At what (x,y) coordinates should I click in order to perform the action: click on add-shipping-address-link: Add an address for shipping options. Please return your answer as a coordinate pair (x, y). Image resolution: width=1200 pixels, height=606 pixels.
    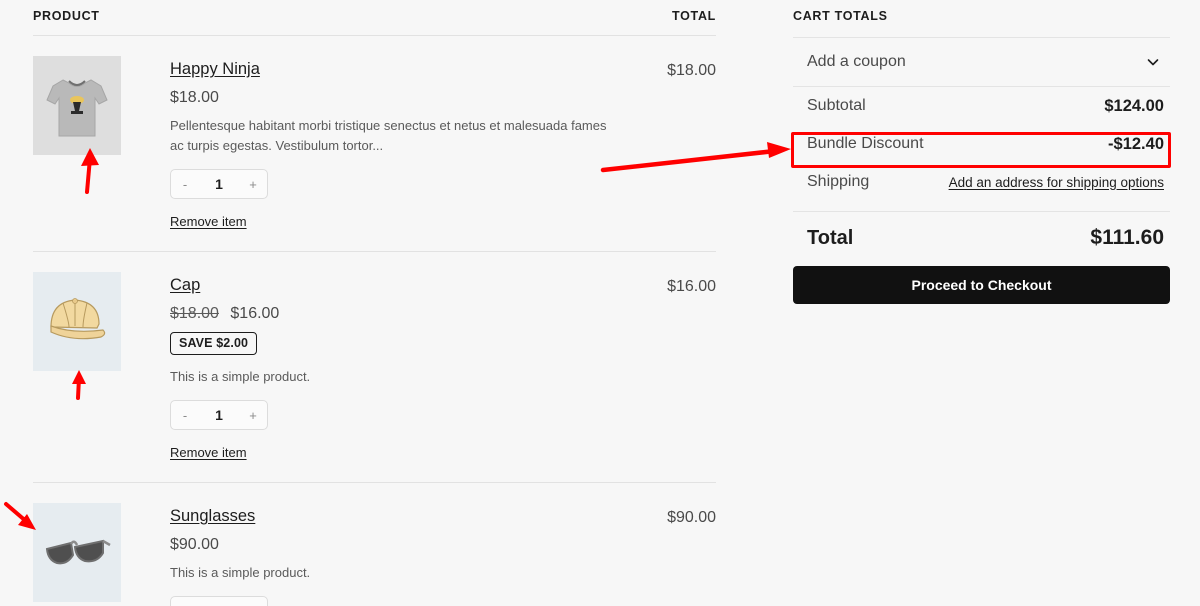
    Looking at the image, I should click on (1056, 182).